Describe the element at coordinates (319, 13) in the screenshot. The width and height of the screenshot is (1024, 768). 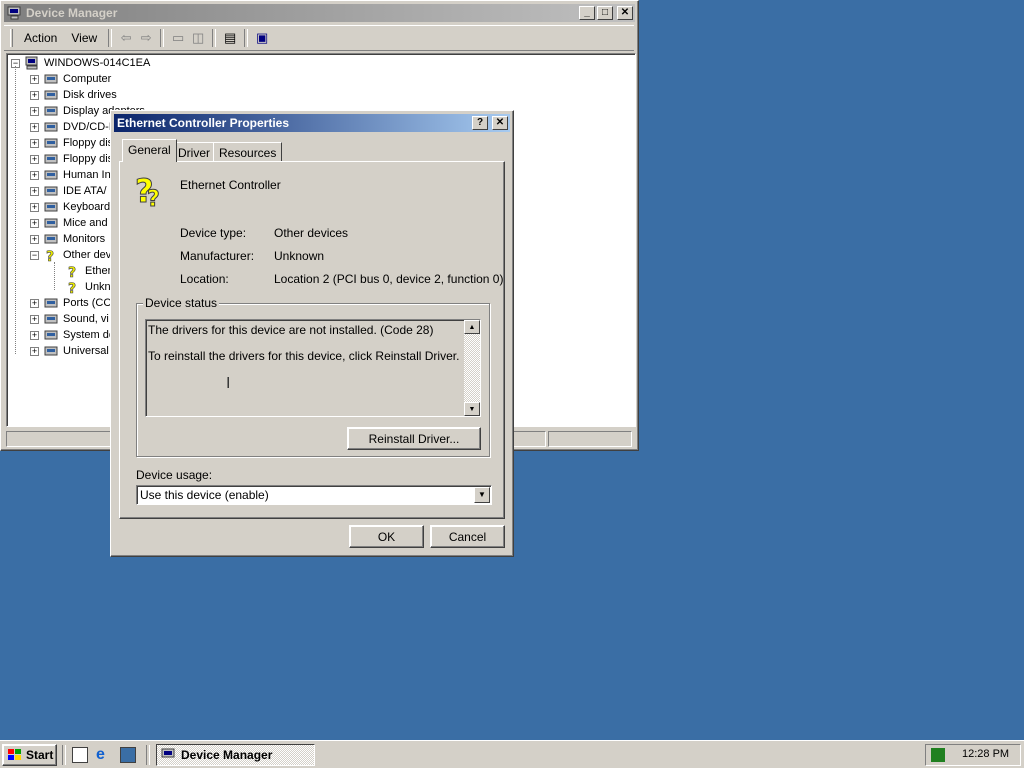
I see `device-manager-titlebar: Device Manager _ □ ✕` at that location.